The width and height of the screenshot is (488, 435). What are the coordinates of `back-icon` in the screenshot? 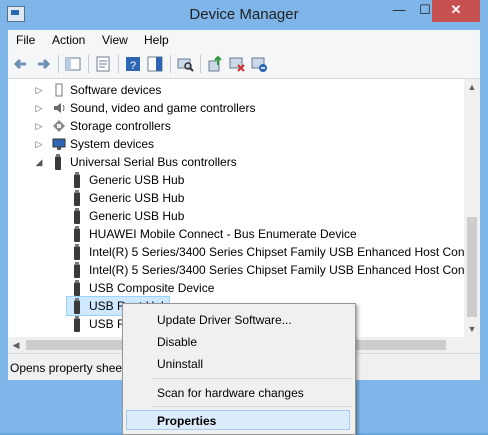 It's located at (21, 64).